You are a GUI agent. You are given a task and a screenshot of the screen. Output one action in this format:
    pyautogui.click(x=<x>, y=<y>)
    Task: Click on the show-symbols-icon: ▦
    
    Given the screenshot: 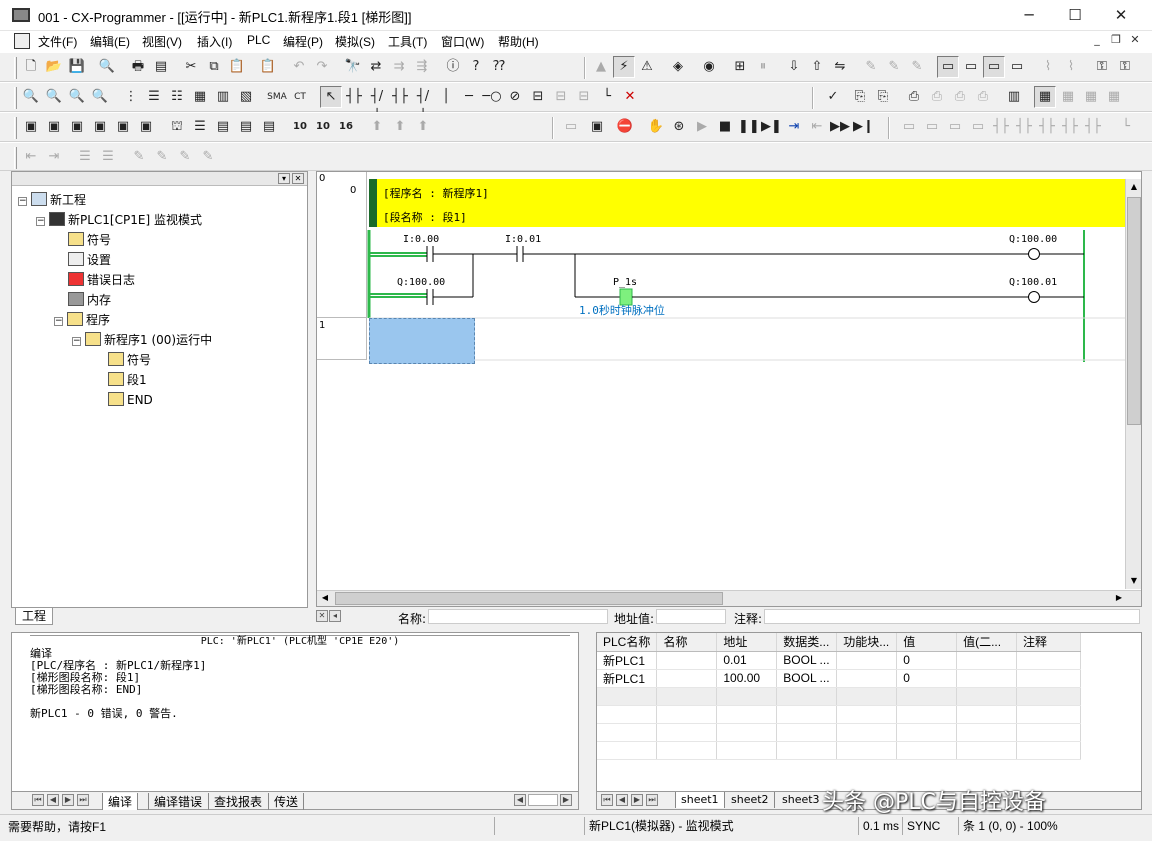 What is the action you would take?
    pyautogui.click(x=200, y=97)
    